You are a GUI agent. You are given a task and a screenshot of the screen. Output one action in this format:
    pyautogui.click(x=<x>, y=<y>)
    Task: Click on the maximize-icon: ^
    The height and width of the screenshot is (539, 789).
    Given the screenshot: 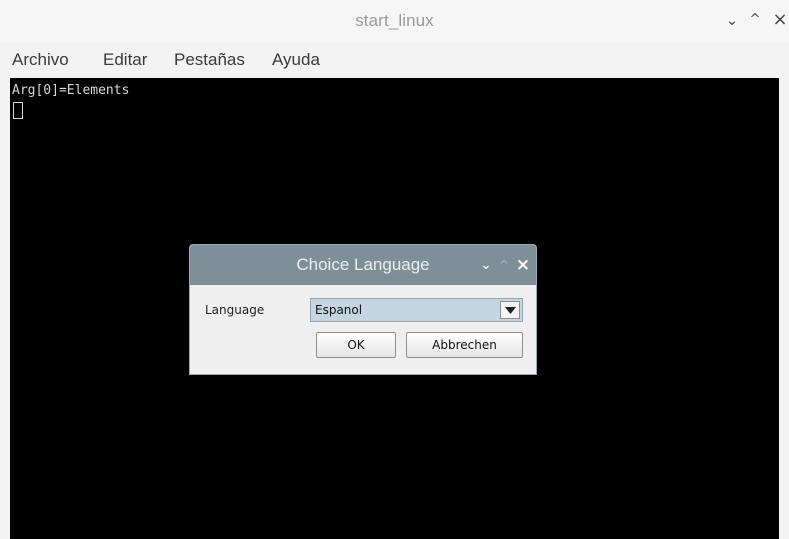 What is the action you would take?
    pyautogui.click(x=755, y=20)
    